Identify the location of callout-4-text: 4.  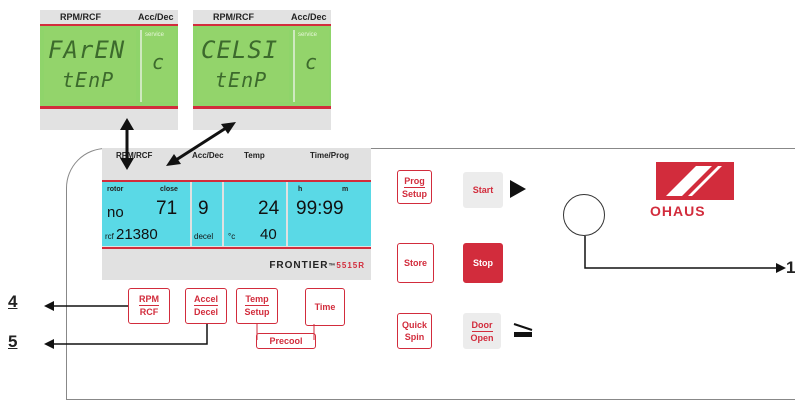
(13, 301).